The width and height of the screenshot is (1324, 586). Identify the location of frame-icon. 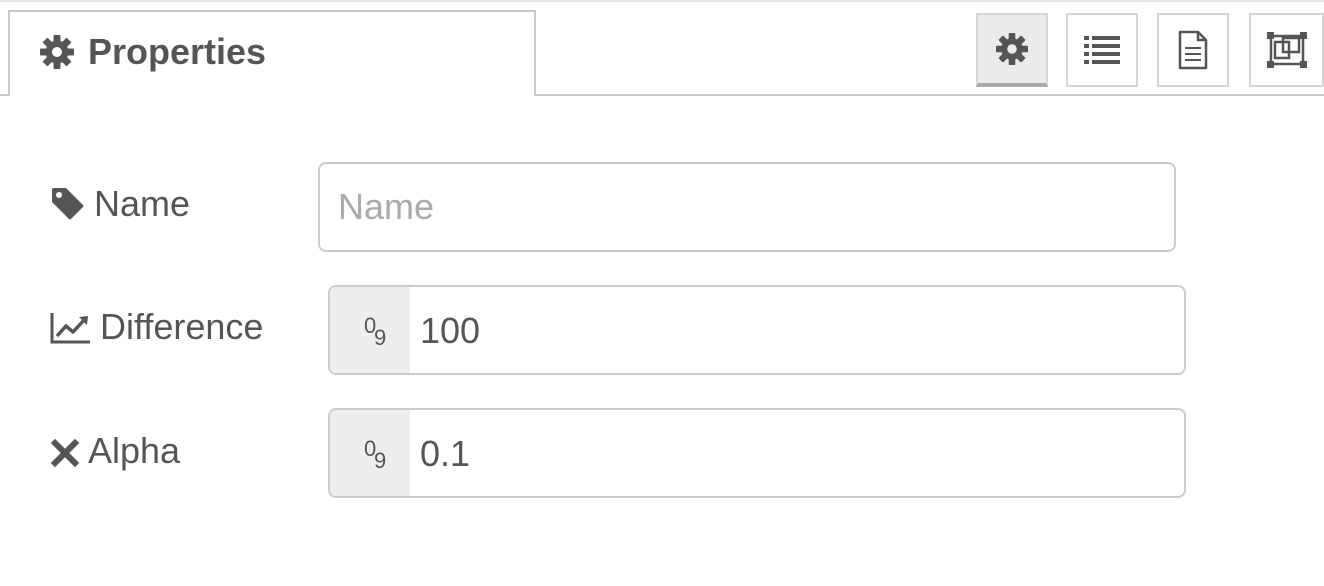
(1286, 50).